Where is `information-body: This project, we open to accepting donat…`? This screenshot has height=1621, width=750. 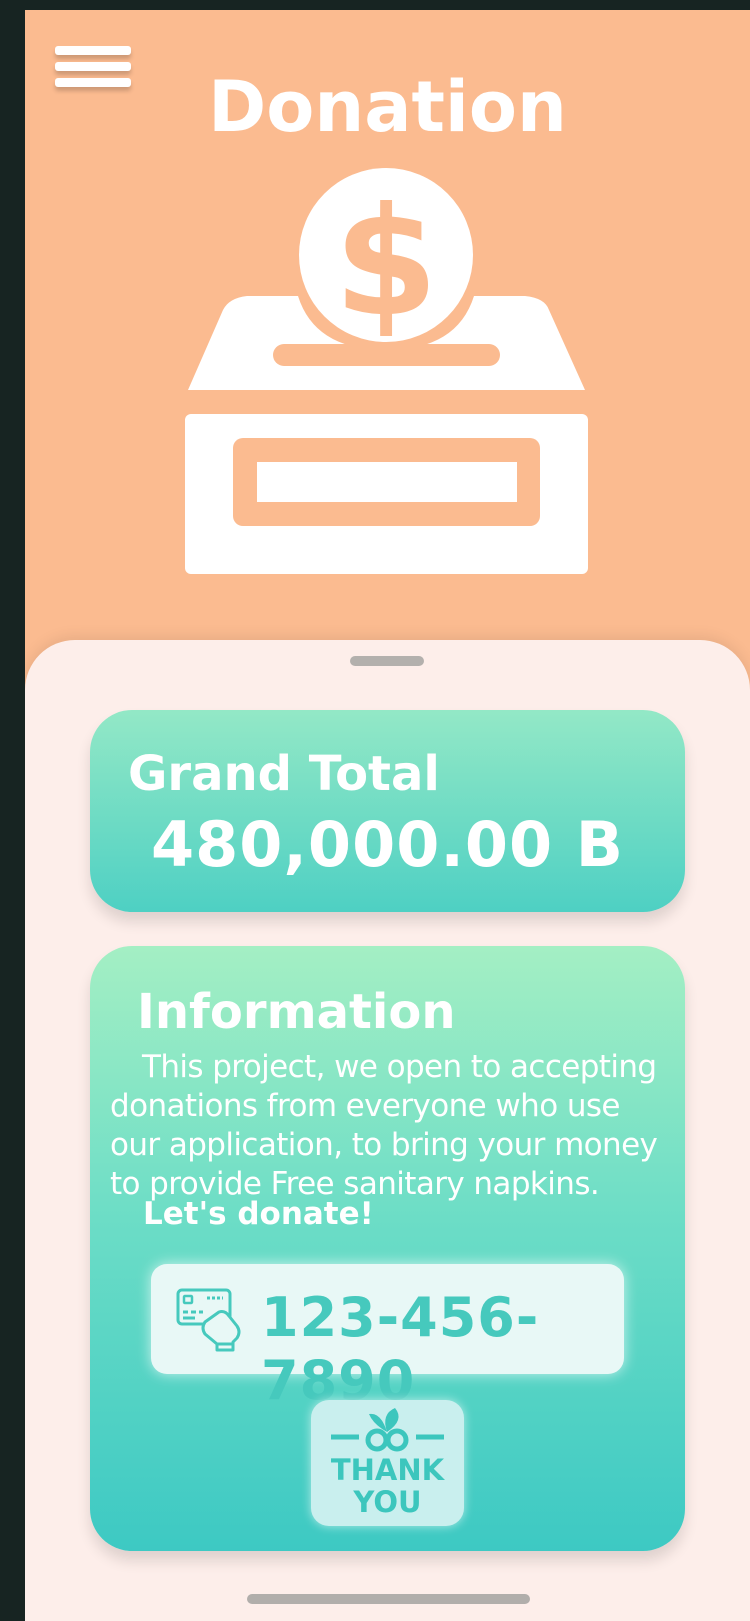 information-body: This project, we open to accepting donat… is located at coordinates (392, 1126).